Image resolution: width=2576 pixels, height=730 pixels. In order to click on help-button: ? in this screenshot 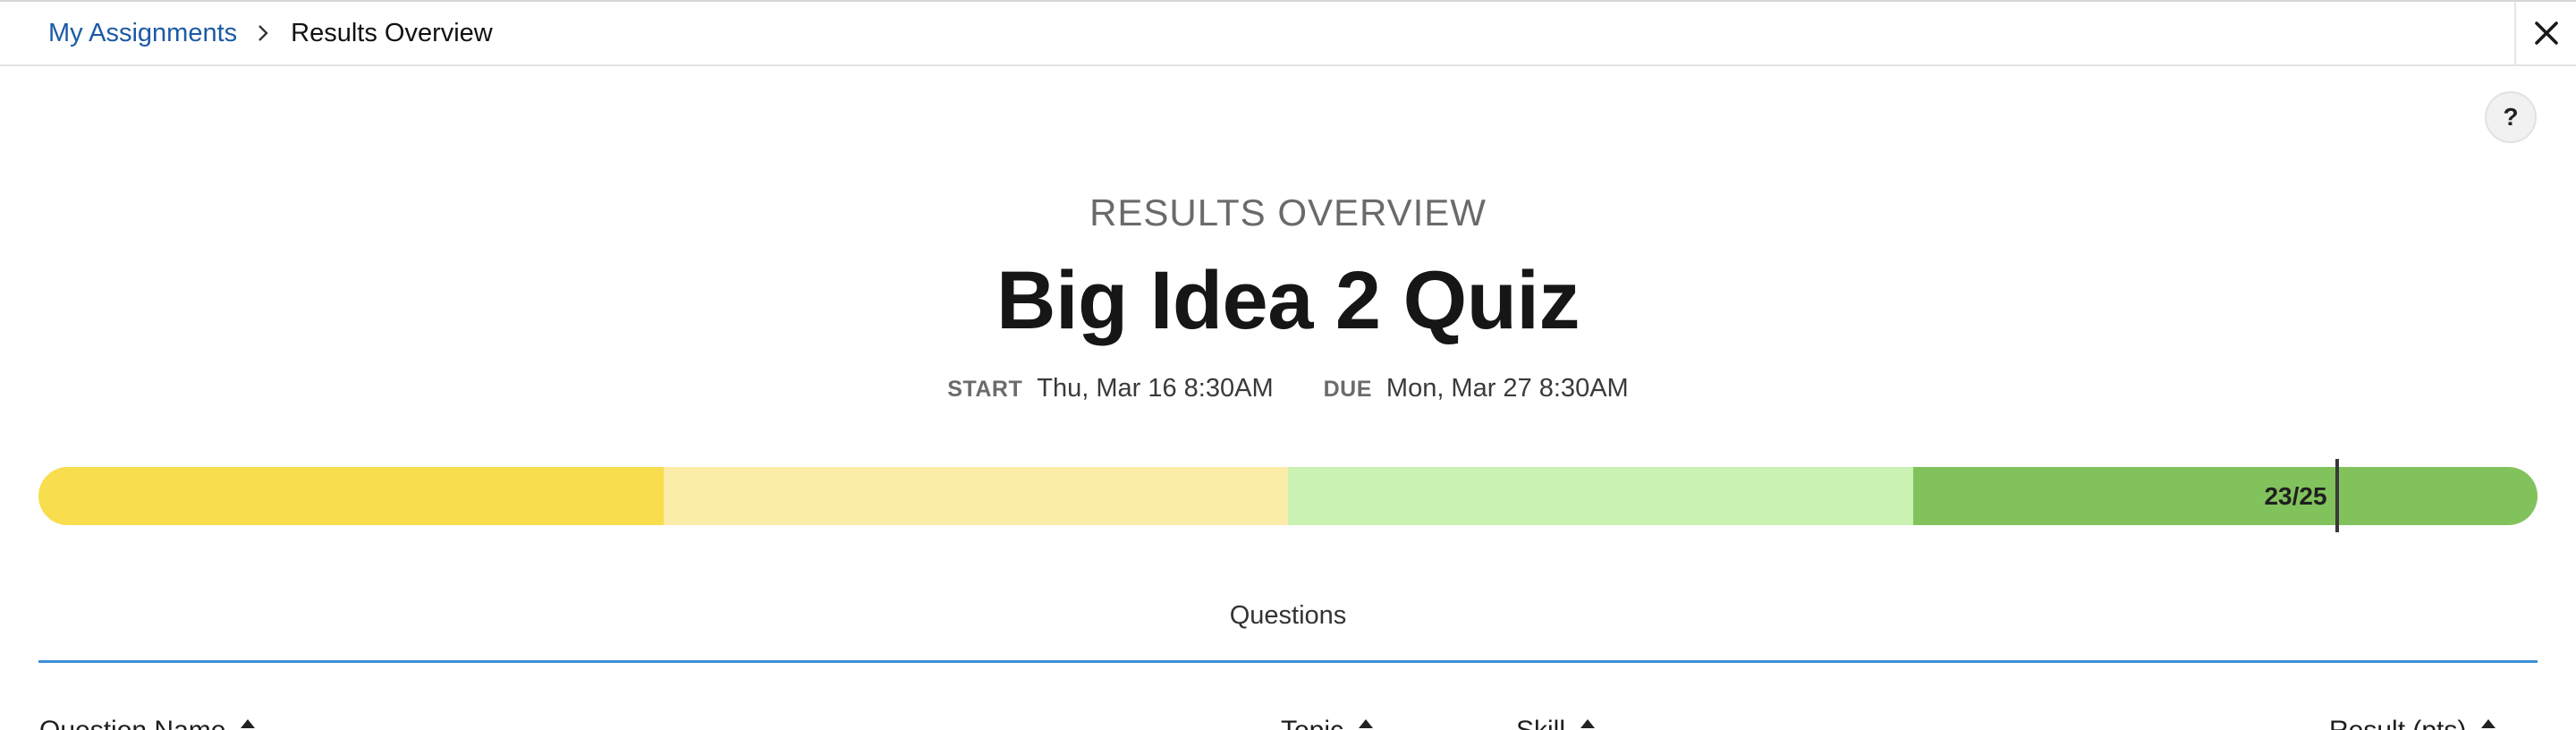, I will do `click(2511, 117)`.